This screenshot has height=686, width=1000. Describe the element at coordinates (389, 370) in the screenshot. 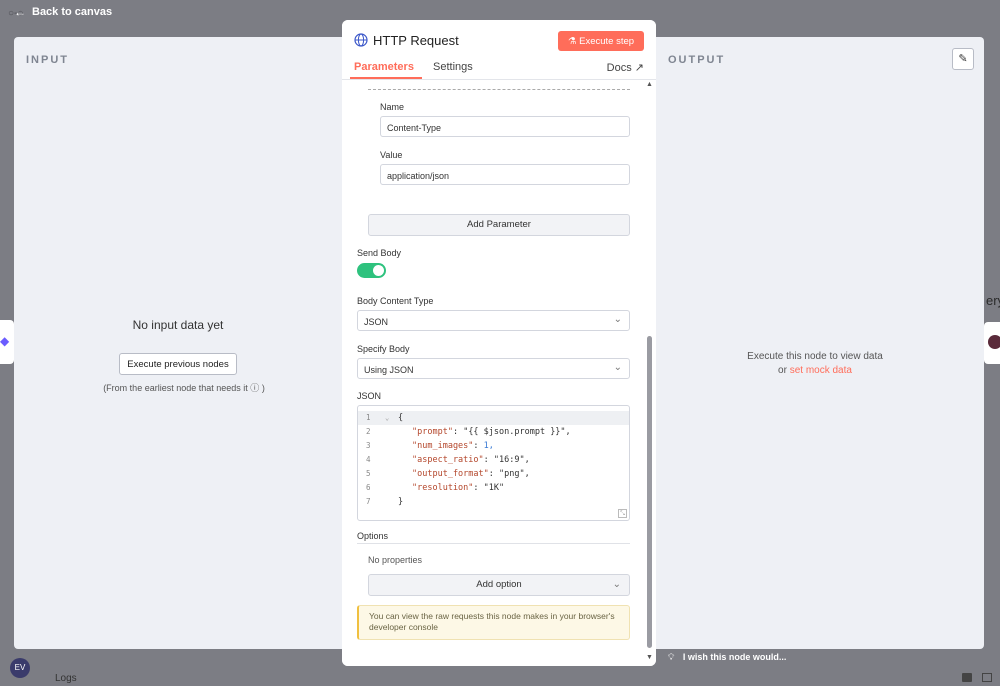

I see `specify-body-value: Using JSON` at that location.